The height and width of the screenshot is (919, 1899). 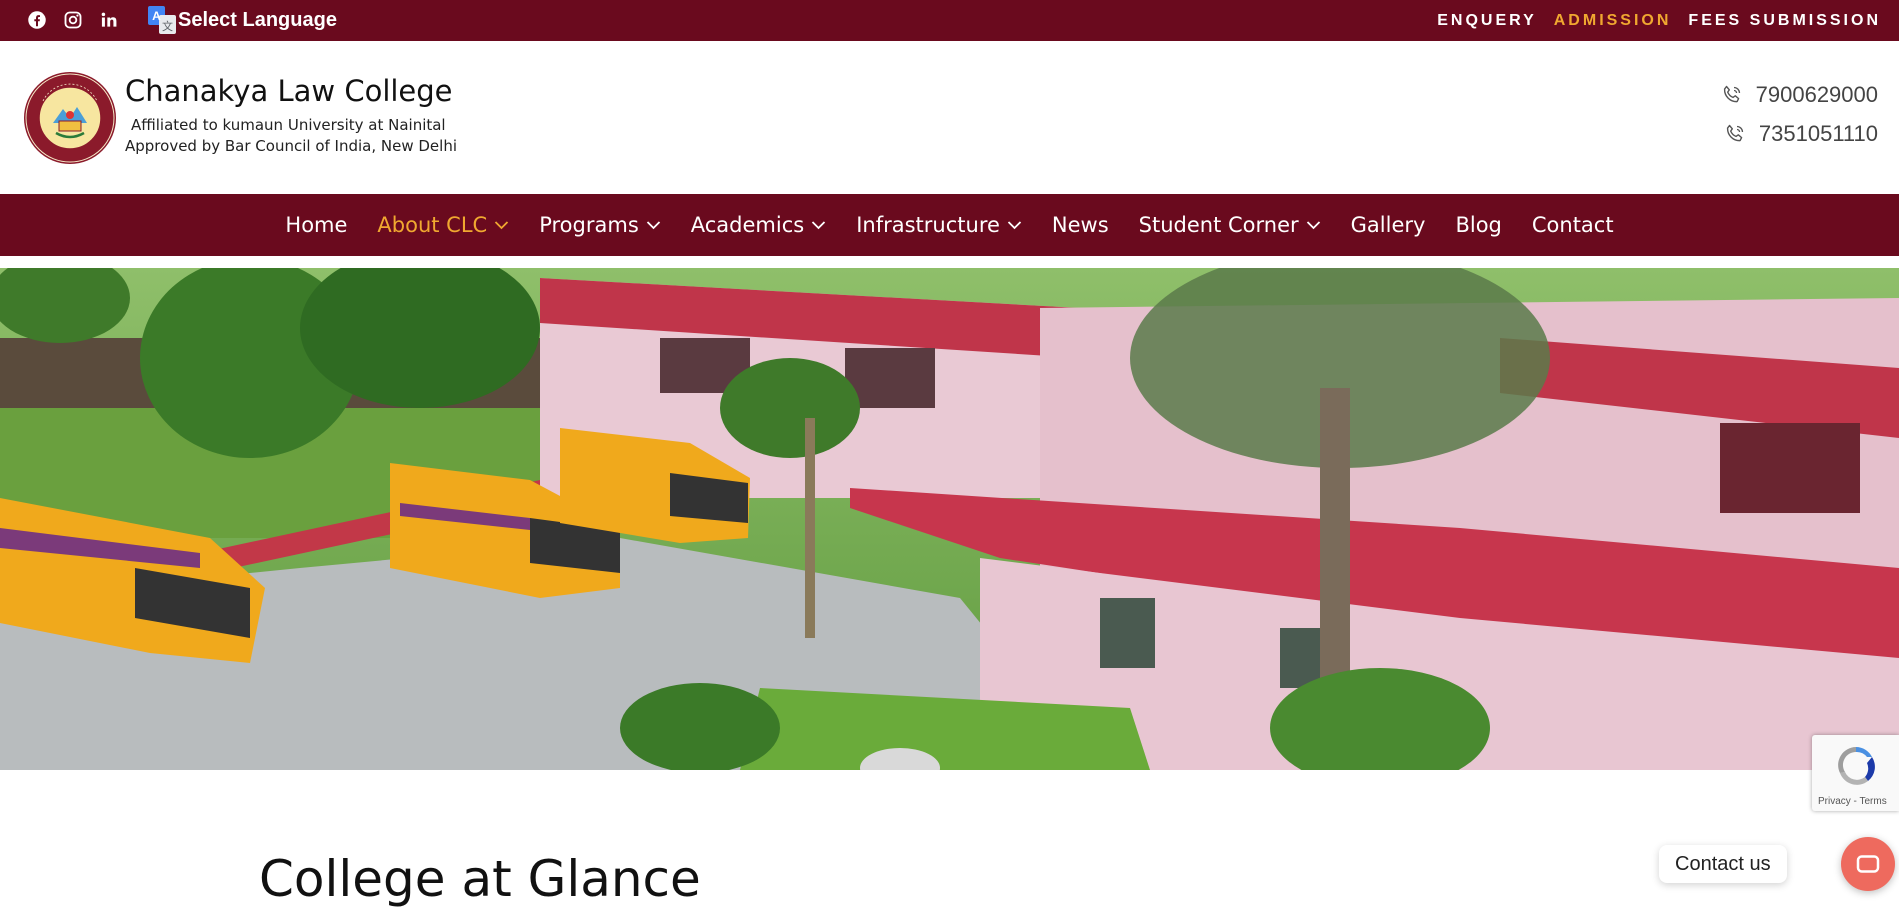 What do you see at coordinates (1230, 225) in the screenshot?
I see `nav-item-student-corner: Student Corner` at bounding box center [1230, 225].